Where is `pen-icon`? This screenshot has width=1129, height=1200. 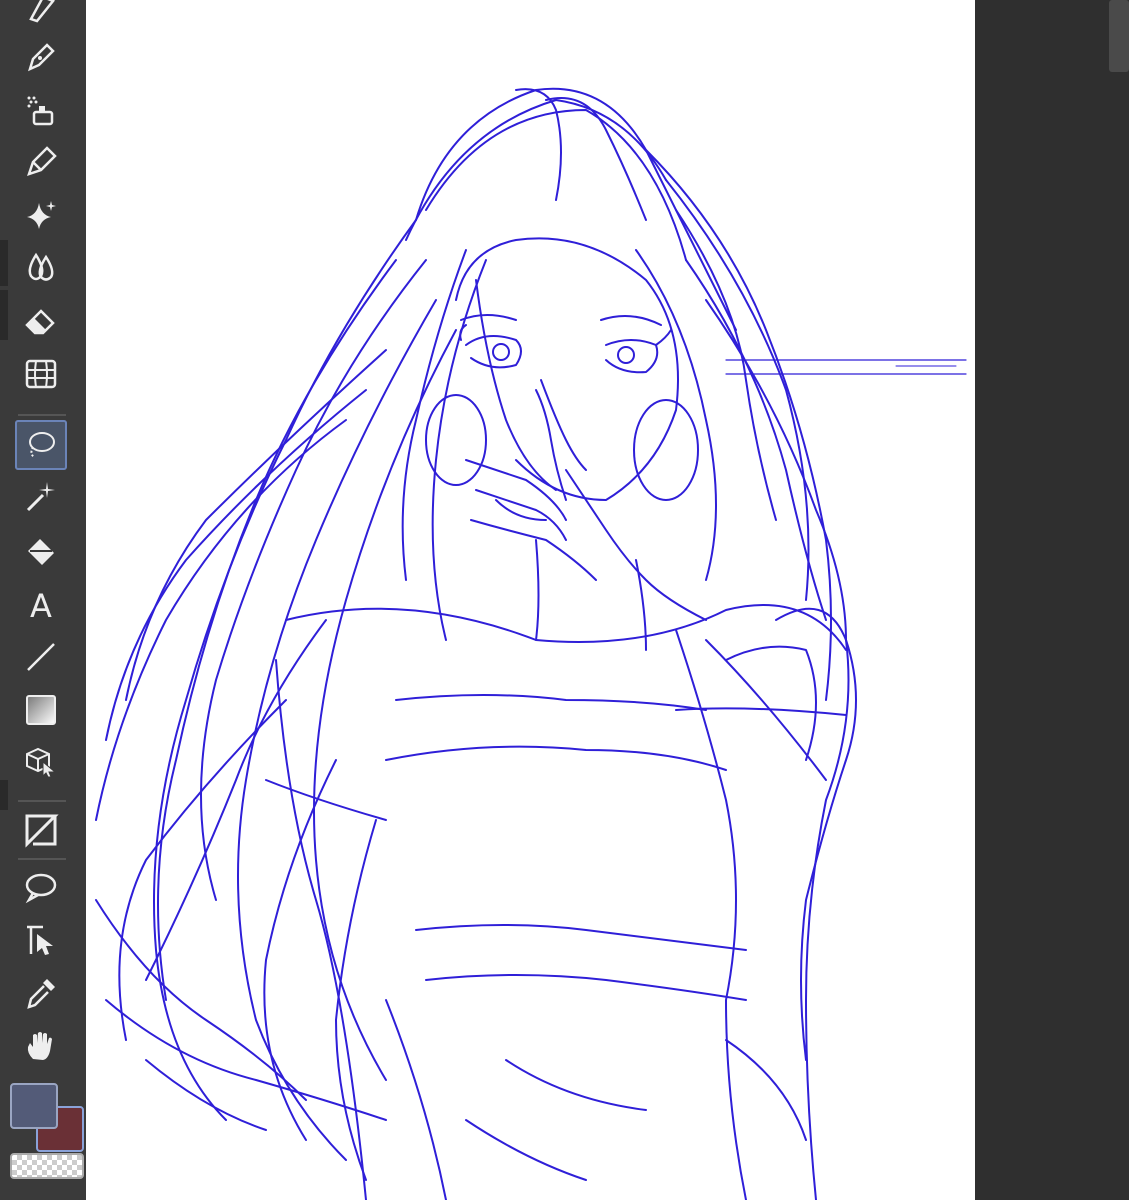 pen-icon is located at coordinates (41, 57).